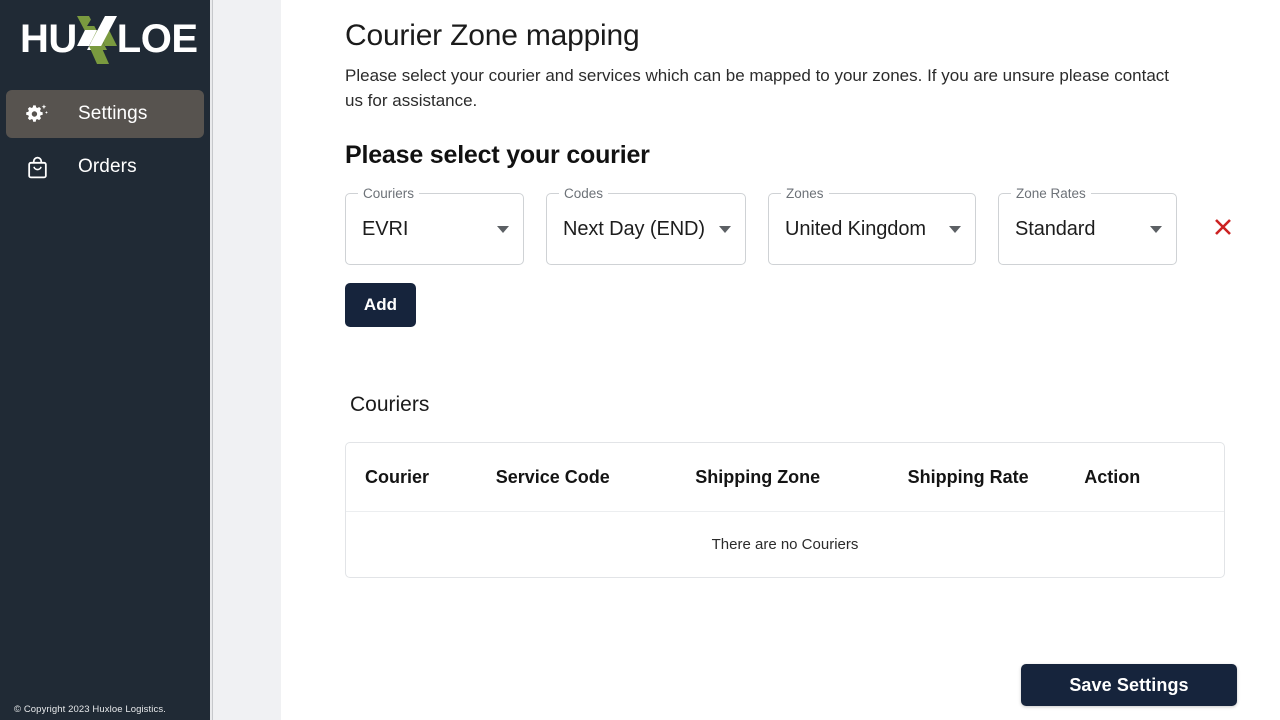 Image resolution: width=1280 pixels, height=720 pixels. I want to click on close-x-icon, so click(1223, 227).